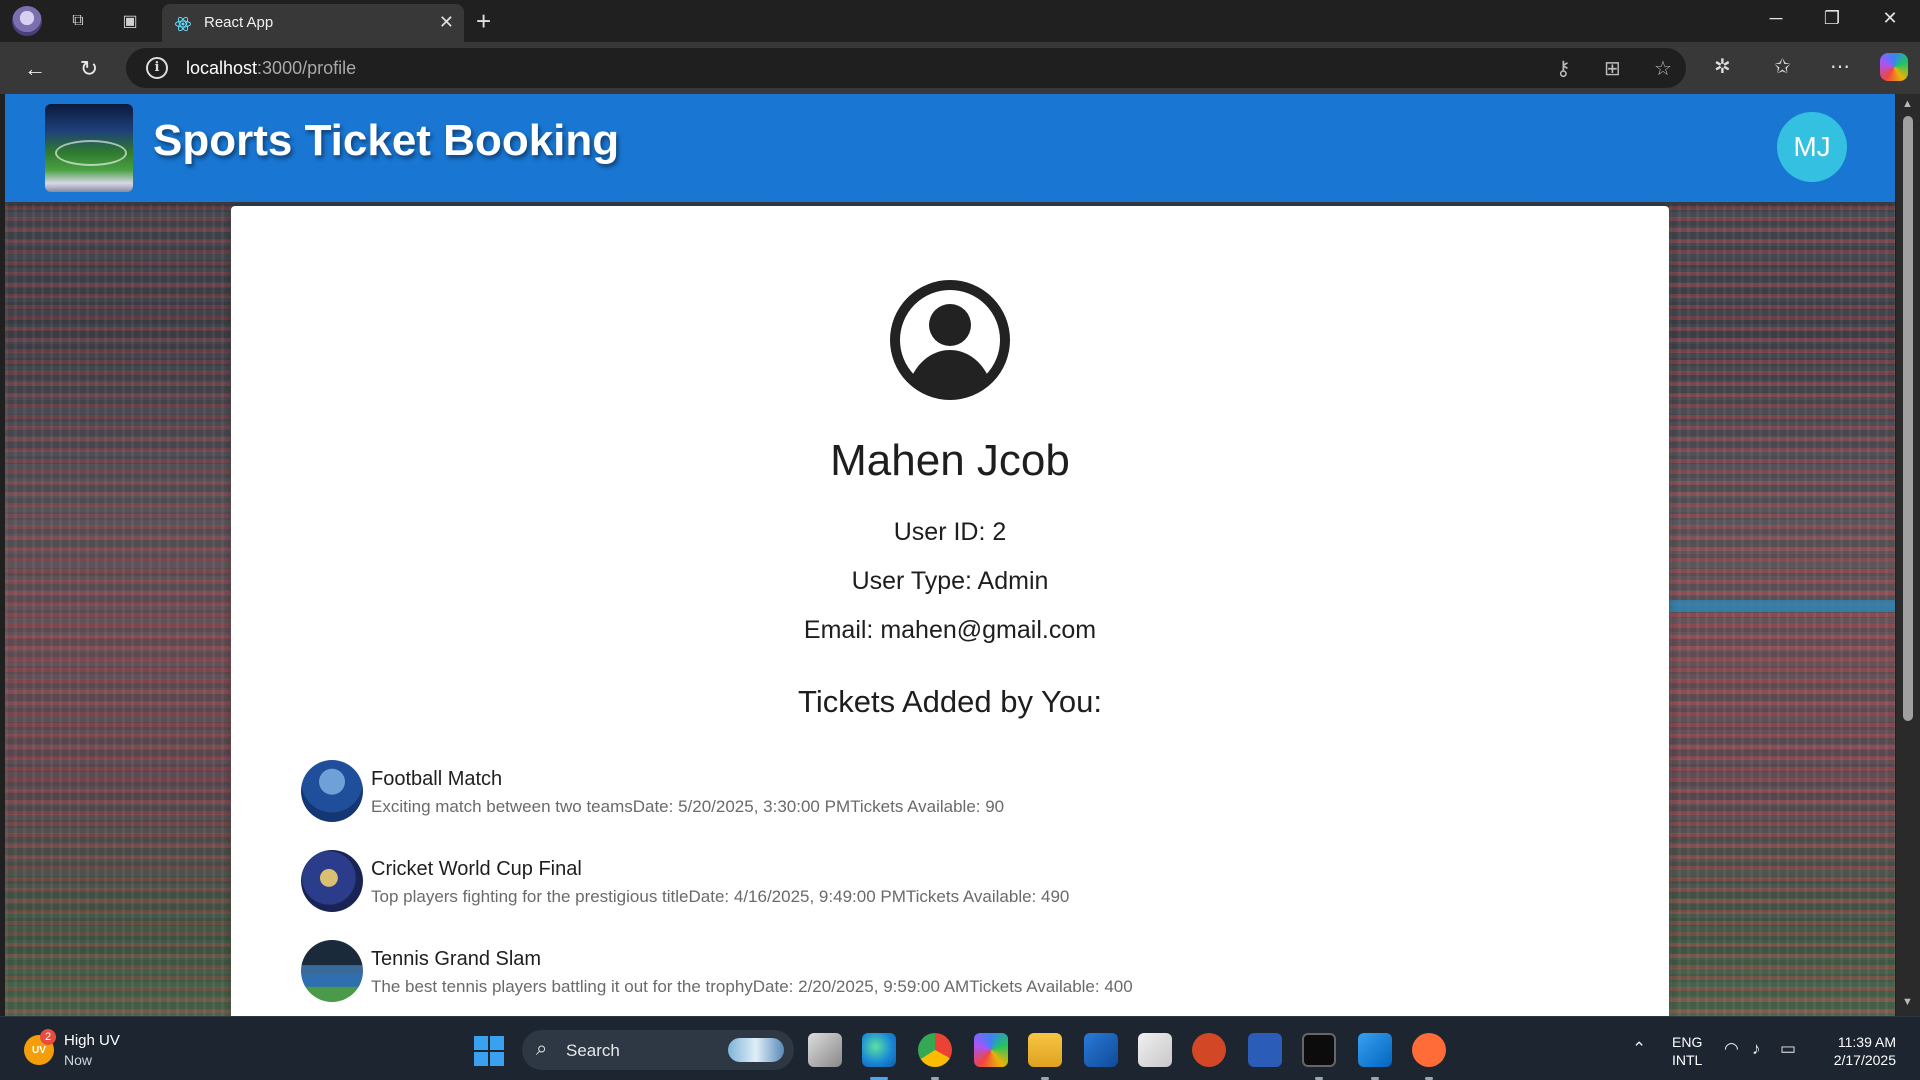 The height and width of the screenshot is (1080, 1920). Describe the element at coordinates (456, 959) in the screenshot. I see `ticket-title: Tennis Grand Slam` at that location.